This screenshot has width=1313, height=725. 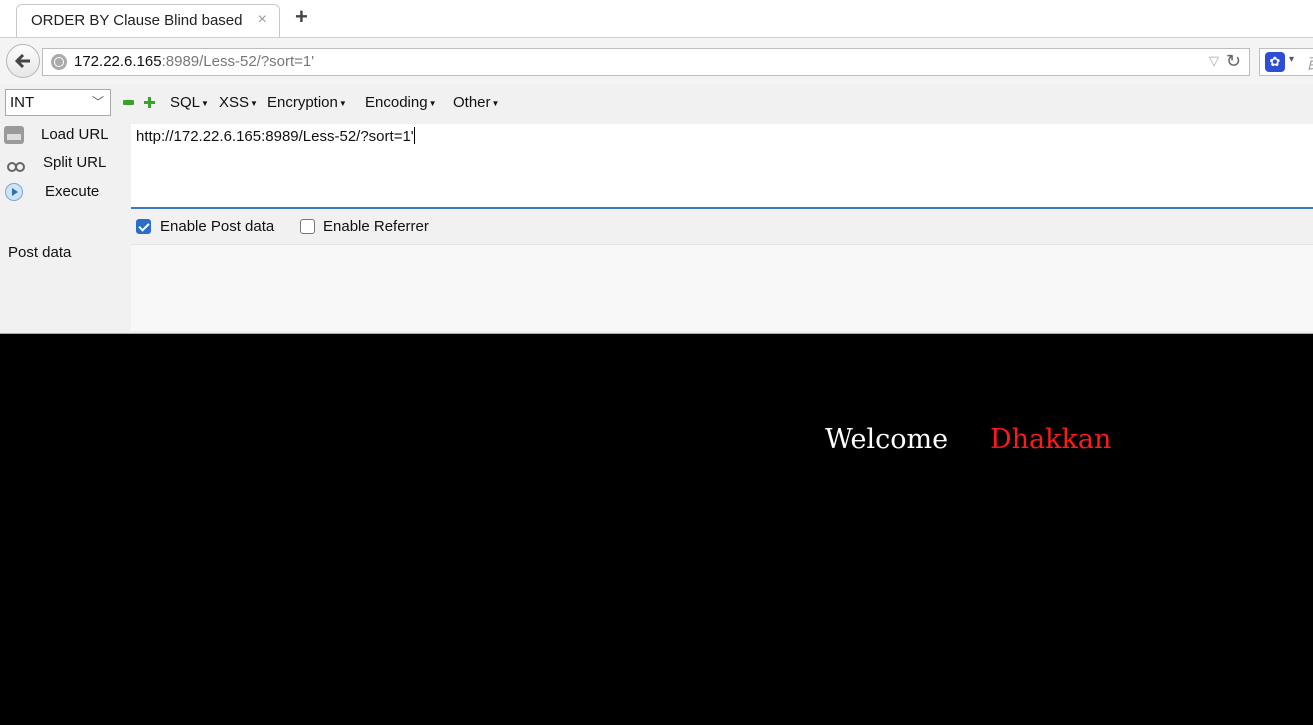 I want to click on history-dropdown-icon: ▽, so click(x=1214, y=61).